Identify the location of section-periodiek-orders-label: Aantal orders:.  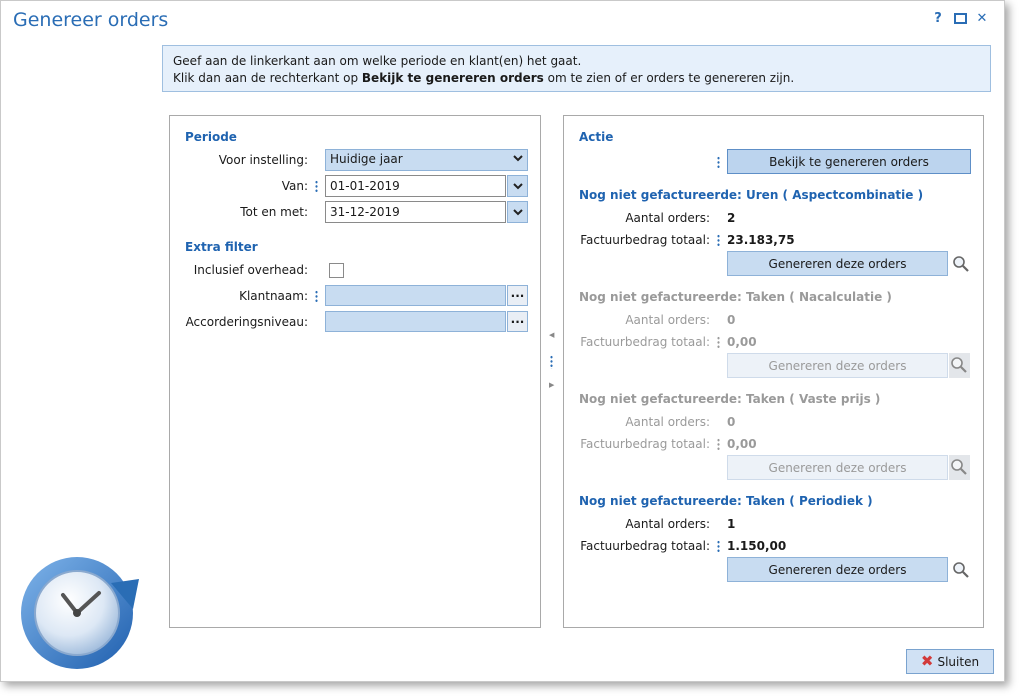
(667, 524).